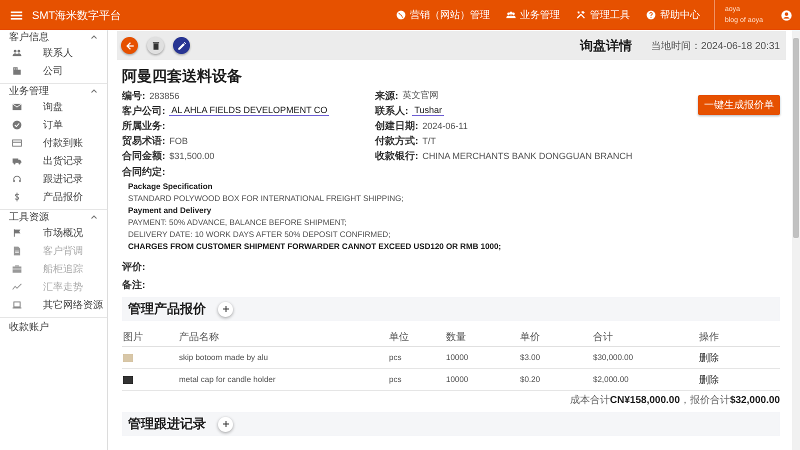  Describe the element at coordinates (443, 15) in the screenshot. I see `nav-item: 营销（网站）管理` at that location.